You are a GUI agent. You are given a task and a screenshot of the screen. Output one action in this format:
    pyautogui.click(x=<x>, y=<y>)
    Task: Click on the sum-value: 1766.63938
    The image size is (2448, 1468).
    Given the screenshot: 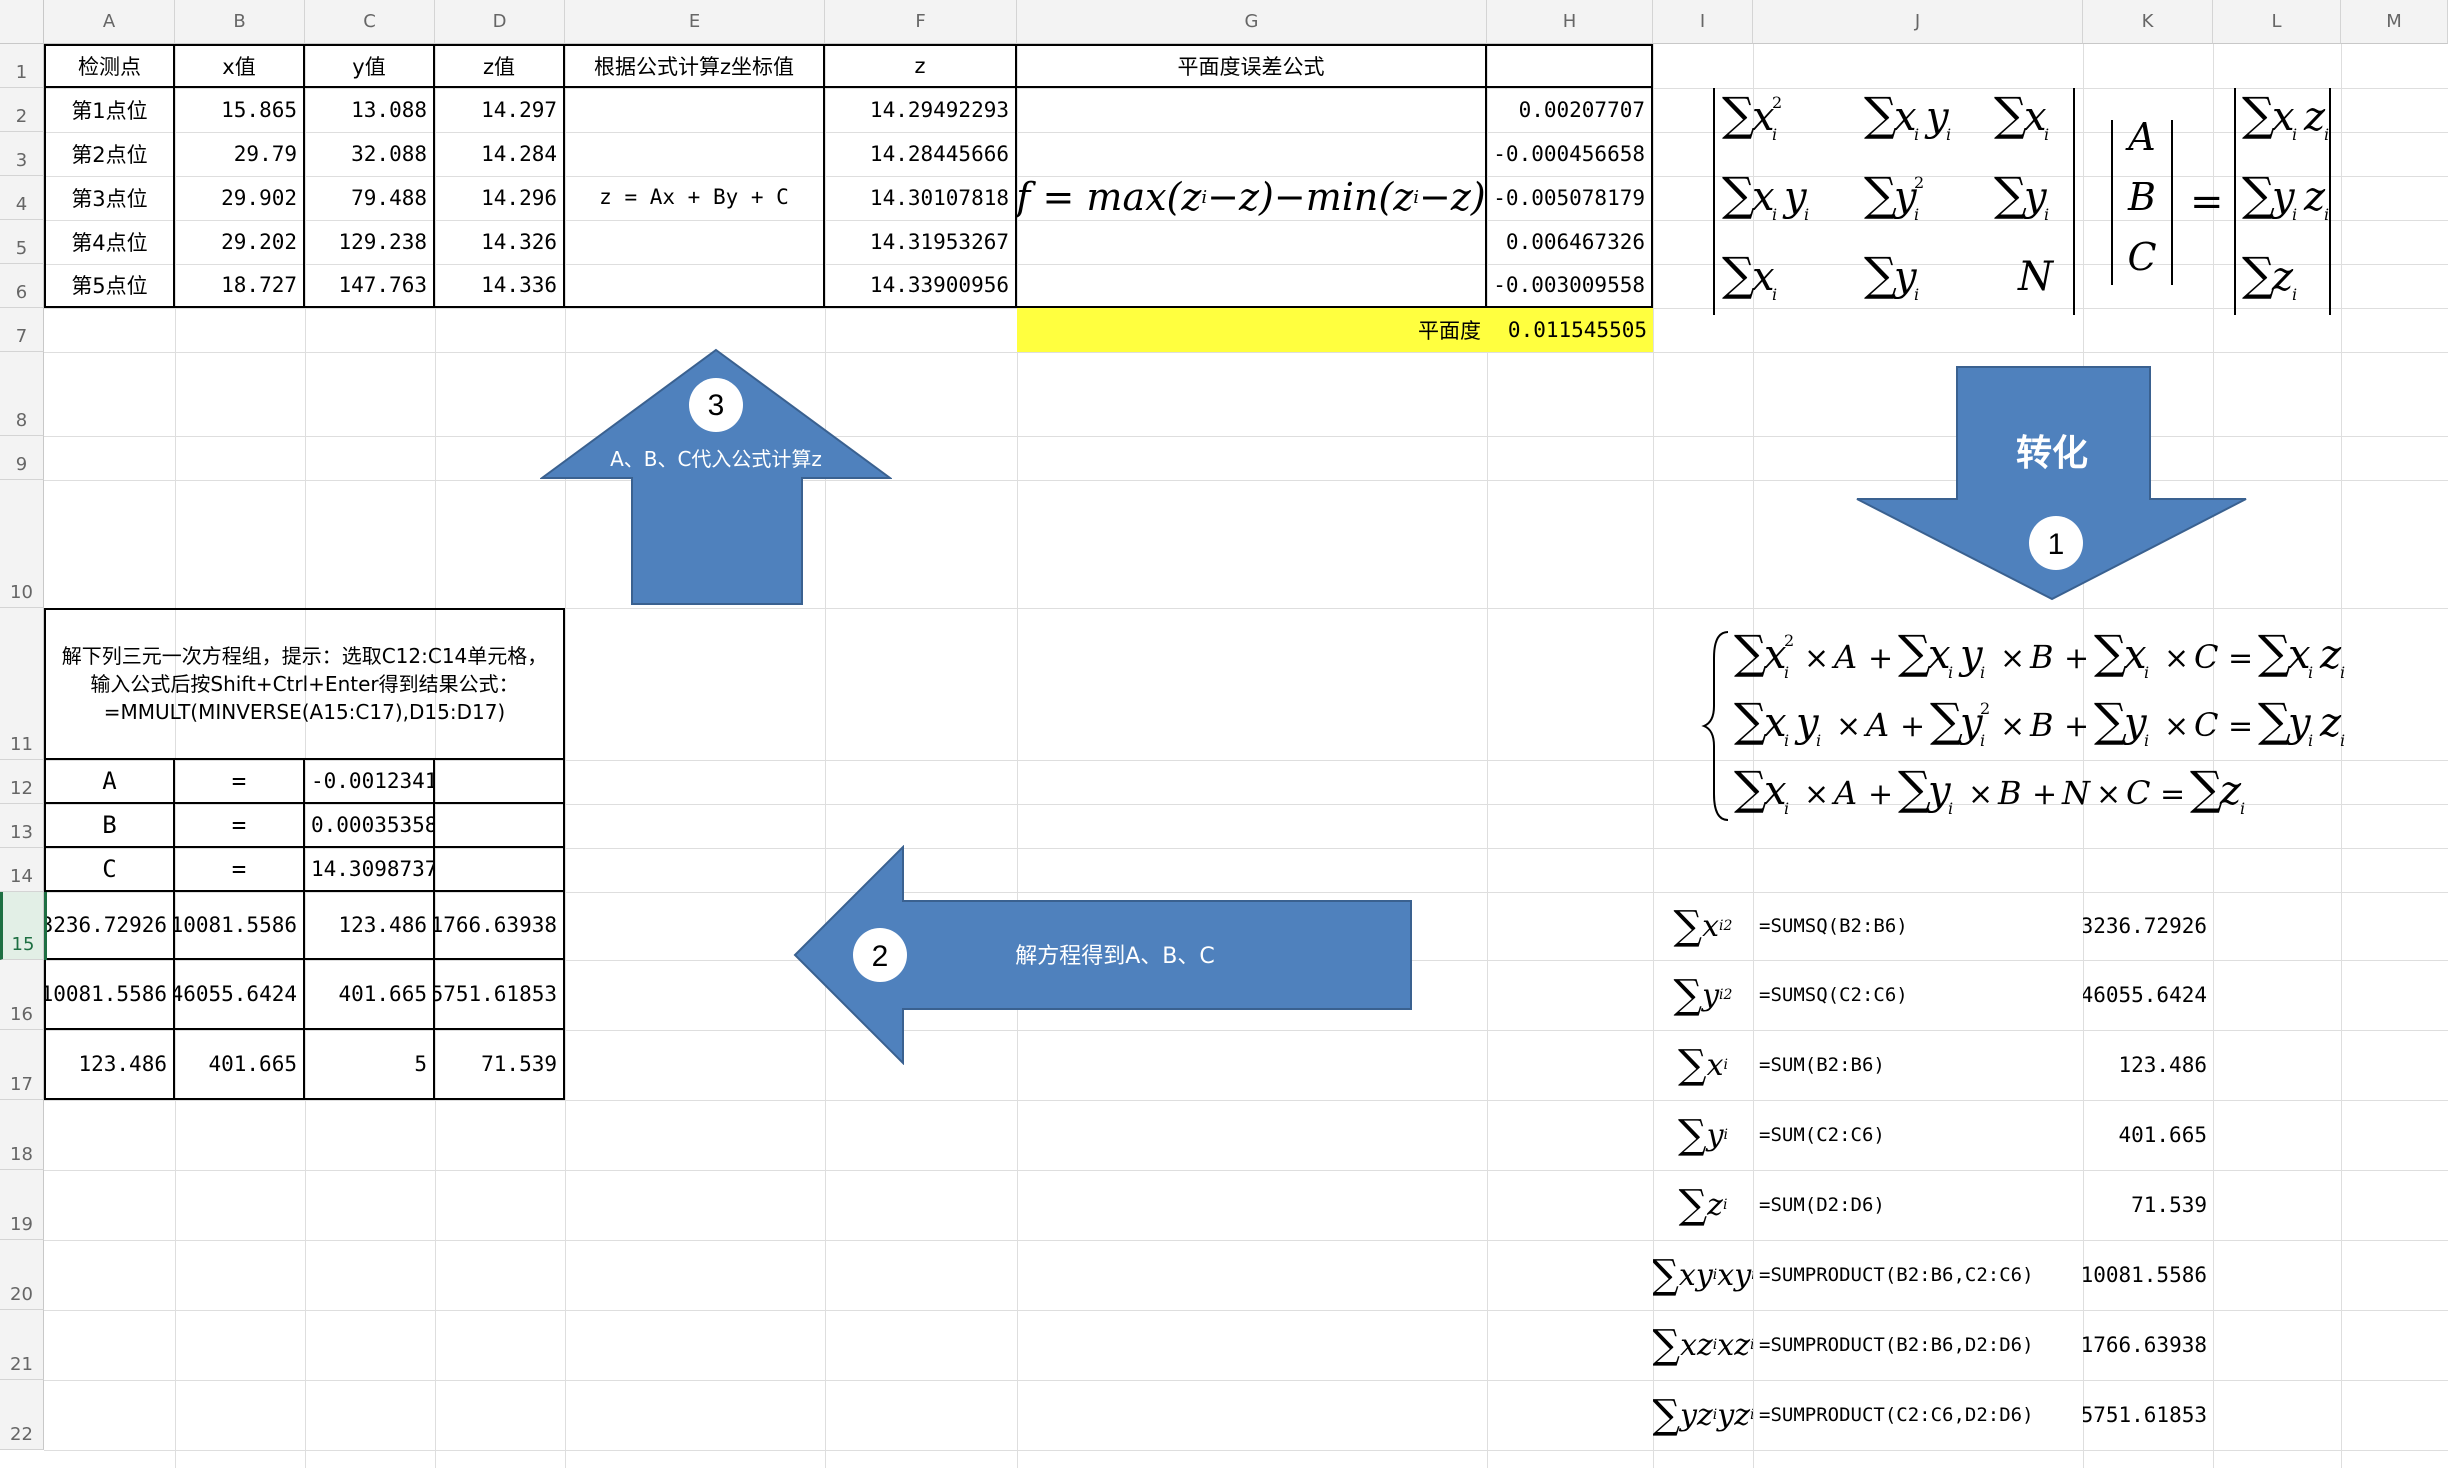 What is the action you would take?
    pyautogui.click(x=2148, y=1345)
    